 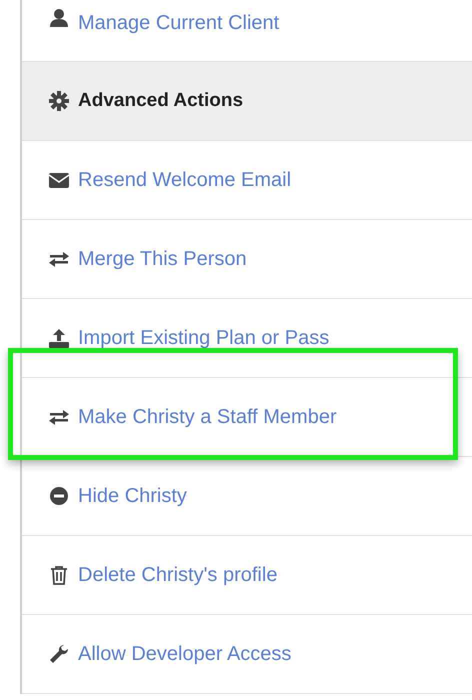 What do you see at coordinates (179, 23) in the screenshot?
I see `action-link: Manage Current Client` at bounding box center [179, 23].